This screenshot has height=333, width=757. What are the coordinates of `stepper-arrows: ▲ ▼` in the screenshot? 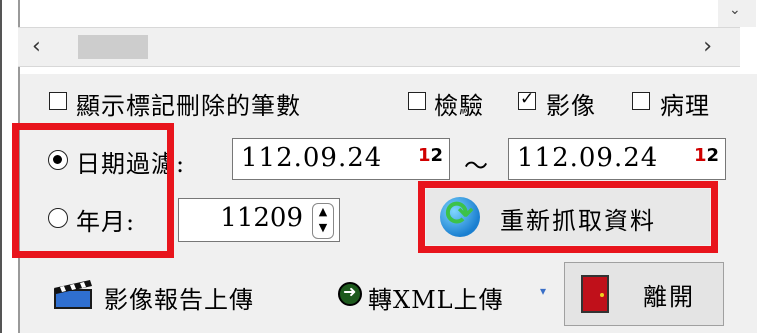 It's located at (323, 221).